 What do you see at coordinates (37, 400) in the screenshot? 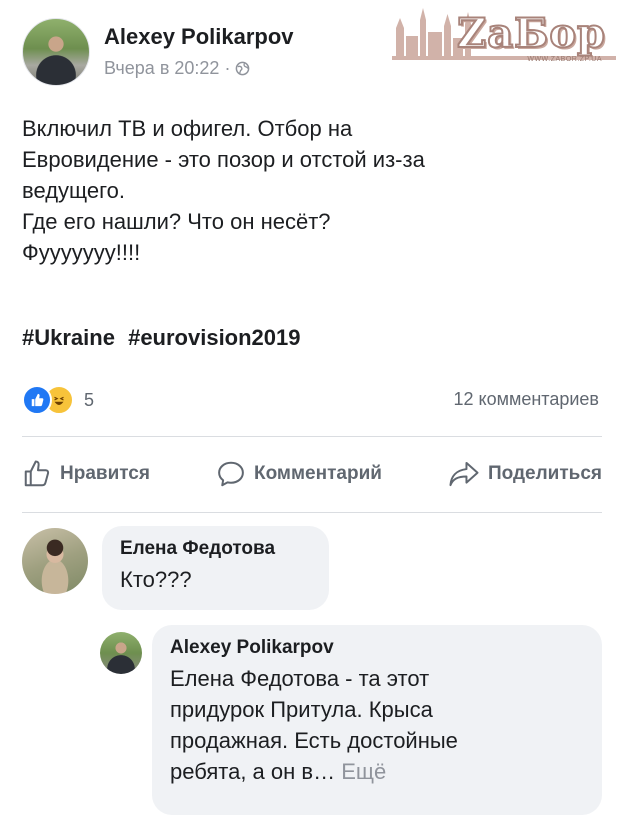
I see `like-icon` at bounding box center [37, 400].